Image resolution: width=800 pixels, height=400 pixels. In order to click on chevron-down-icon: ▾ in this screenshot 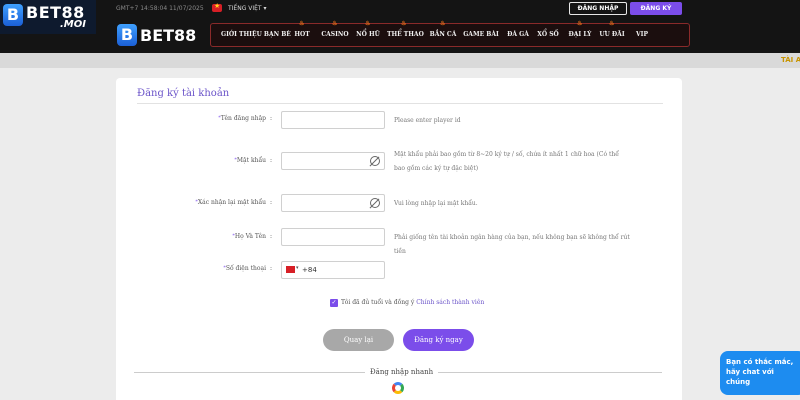, I will do `click(297, 268)`.